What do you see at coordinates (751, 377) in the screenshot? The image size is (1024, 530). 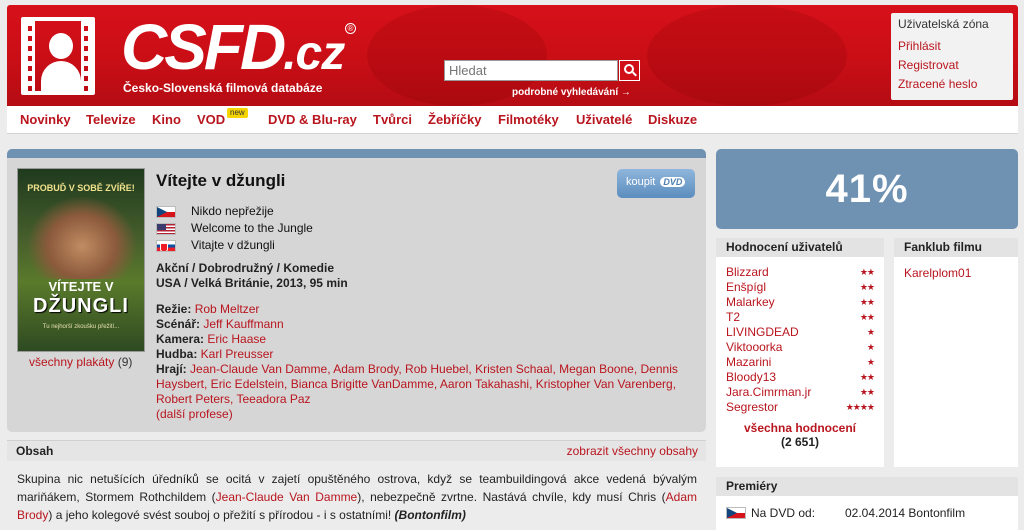 I see `rating-user-link: Bloody13` at bounding box center [751, 377].